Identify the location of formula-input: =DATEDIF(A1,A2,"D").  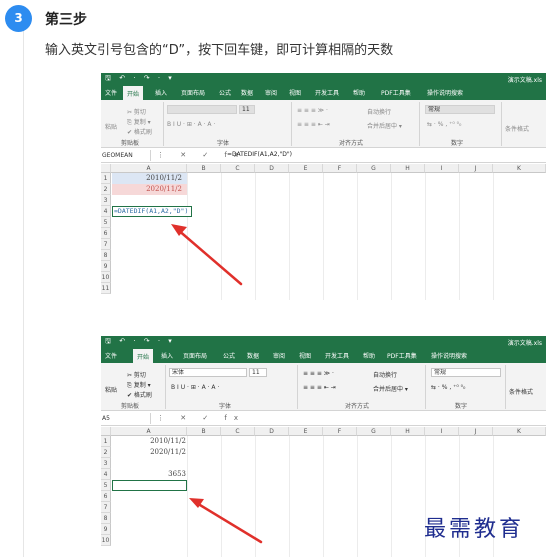
(259, 154).